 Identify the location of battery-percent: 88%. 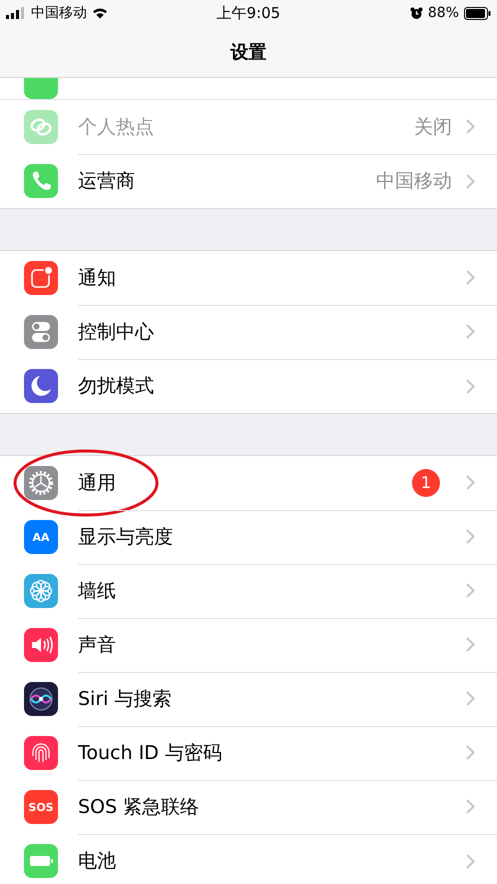
(443, 13).